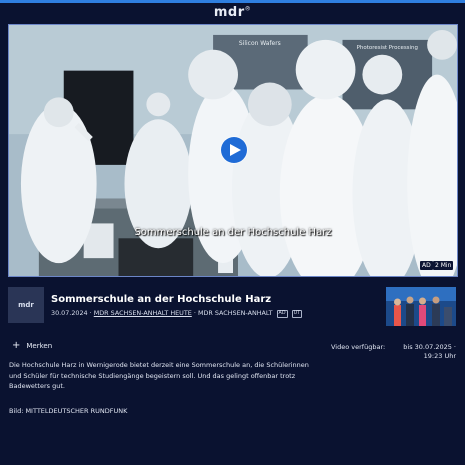 Image resolution: width=465 pixels, height=465 pixels. What do you see at coordinates (235, 313) in the screenshot?
I see `channel-name: MDR SACHSEN-ANHALT` at bounding box center [235, 313].